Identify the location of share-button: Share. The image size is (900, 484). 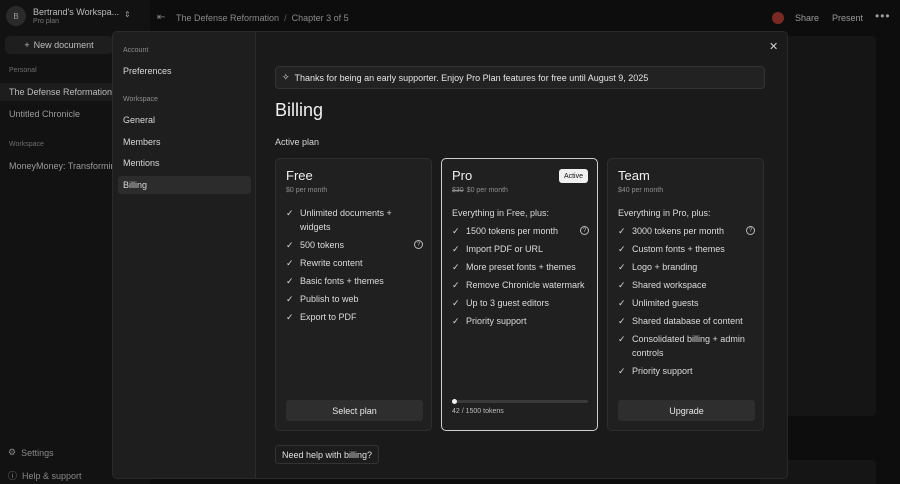
(807, 18).